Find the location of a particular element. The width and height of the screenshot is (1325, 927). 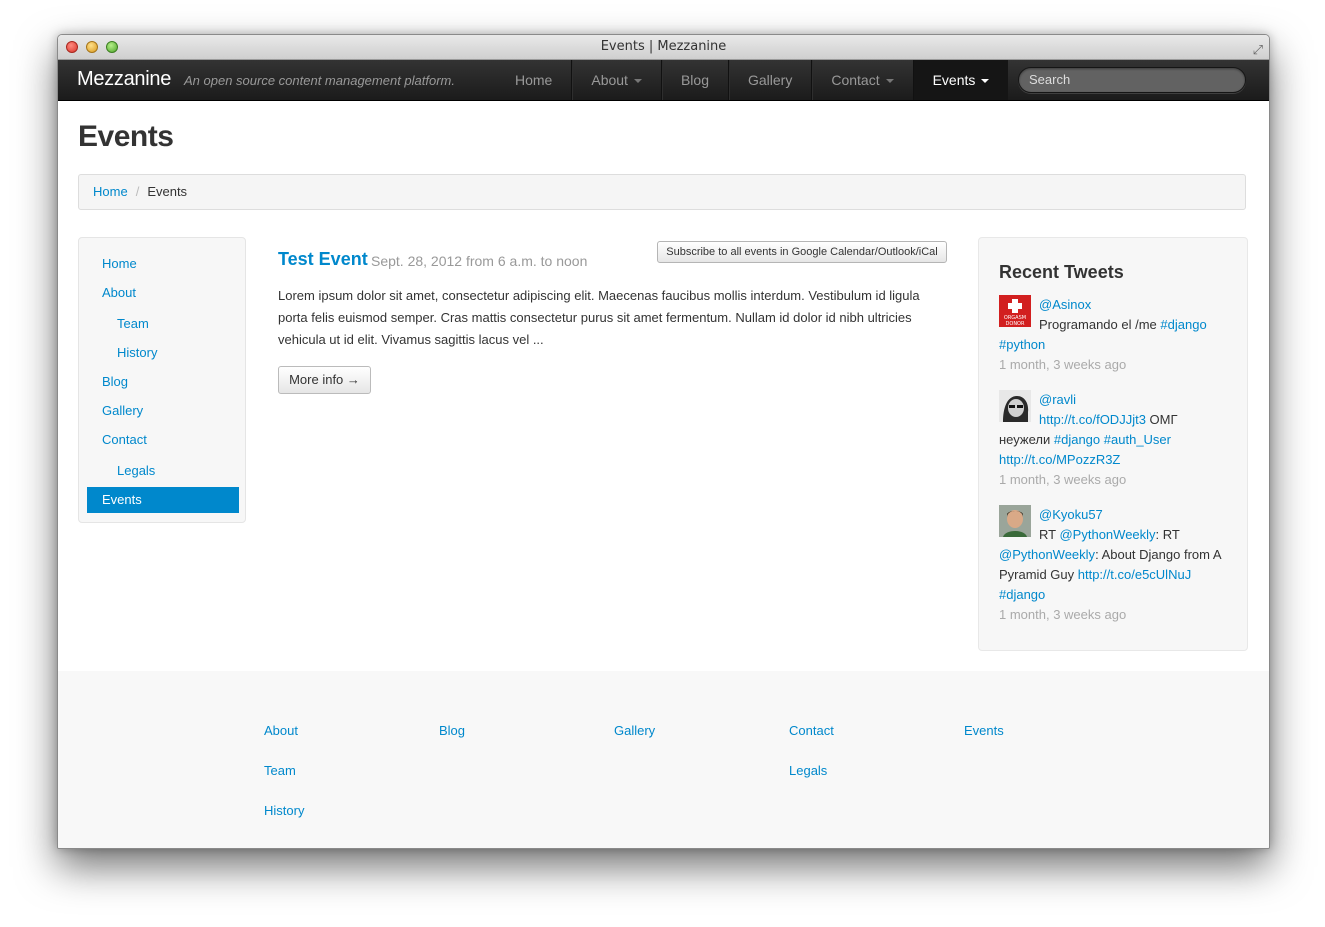

tweet-text: : RT is located at coordinates (1167, 534).